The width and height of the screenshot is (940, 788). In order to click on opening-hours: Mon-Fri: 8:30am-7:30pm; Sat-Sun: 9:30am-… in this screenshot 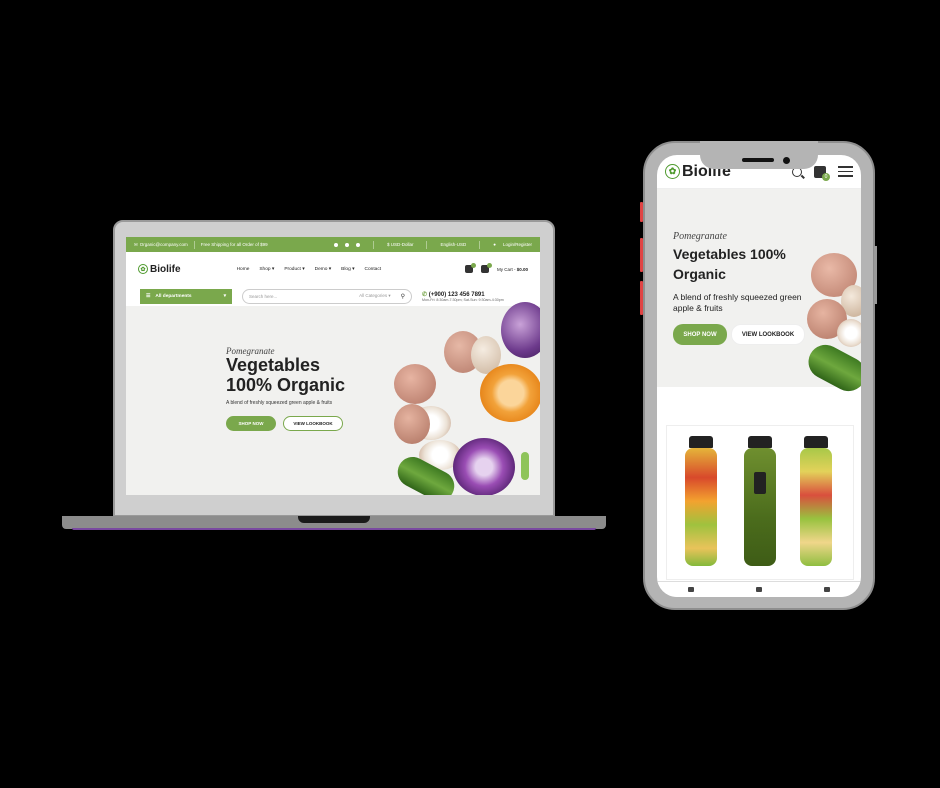, I will do `click(463, 299)`.